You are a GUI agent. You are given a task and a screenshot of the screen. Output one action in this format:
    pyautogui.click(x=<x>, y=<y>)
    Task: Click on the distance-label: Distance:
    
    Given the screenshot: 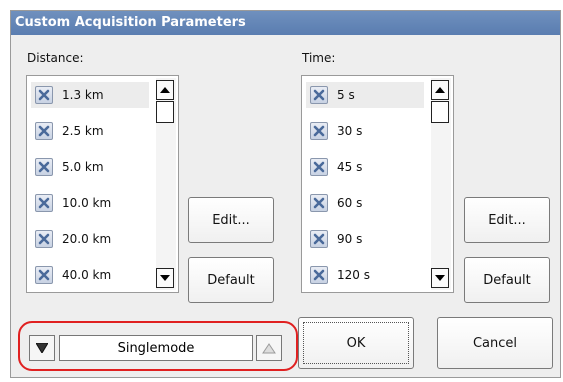 What is the action you would take?
    pyautogui.click(x=55, y=58)
    